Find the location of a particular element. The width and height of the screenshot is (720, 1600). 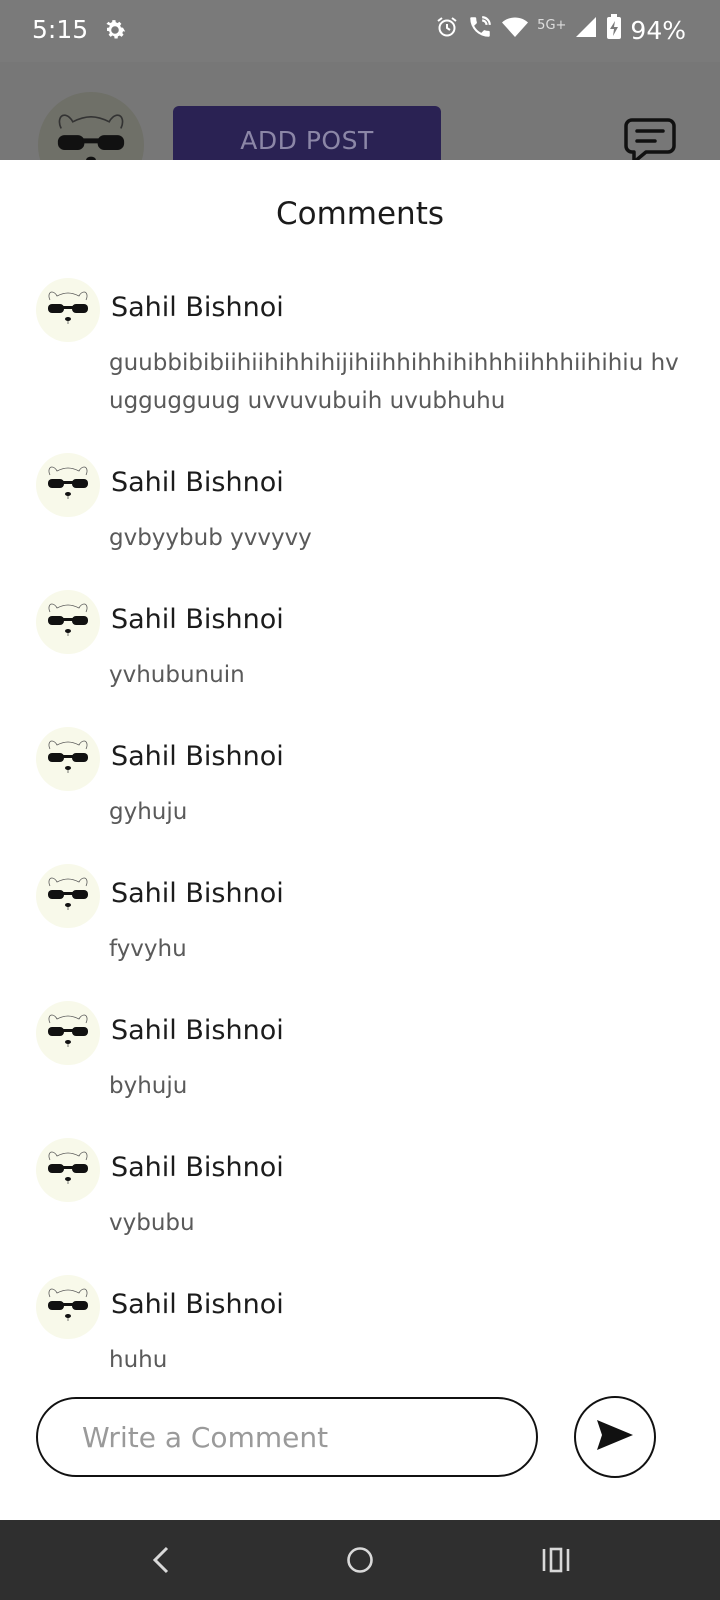

send-icon is located at coordinates (615, 1437).